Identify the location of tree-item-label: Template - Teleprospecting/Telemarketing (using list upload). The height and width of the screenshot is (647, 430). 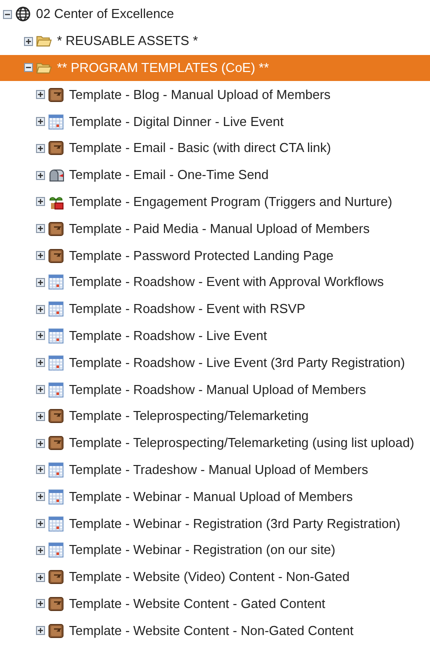
(241, 443).